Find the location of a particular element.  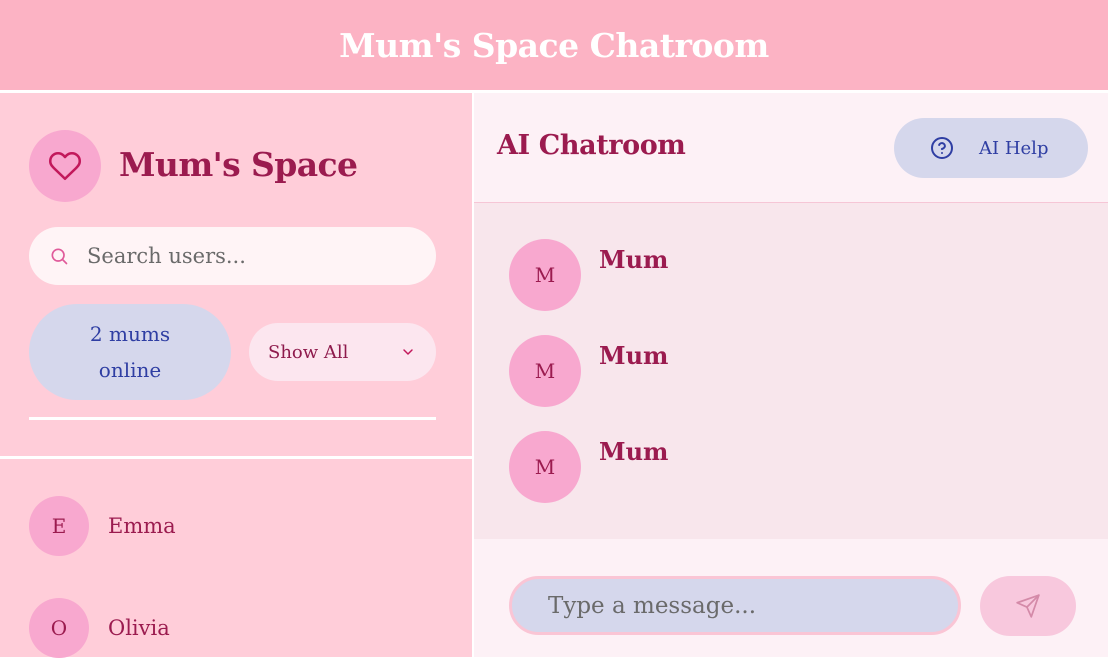

user-filter-select: Show All is located at coordinates (342, 352).